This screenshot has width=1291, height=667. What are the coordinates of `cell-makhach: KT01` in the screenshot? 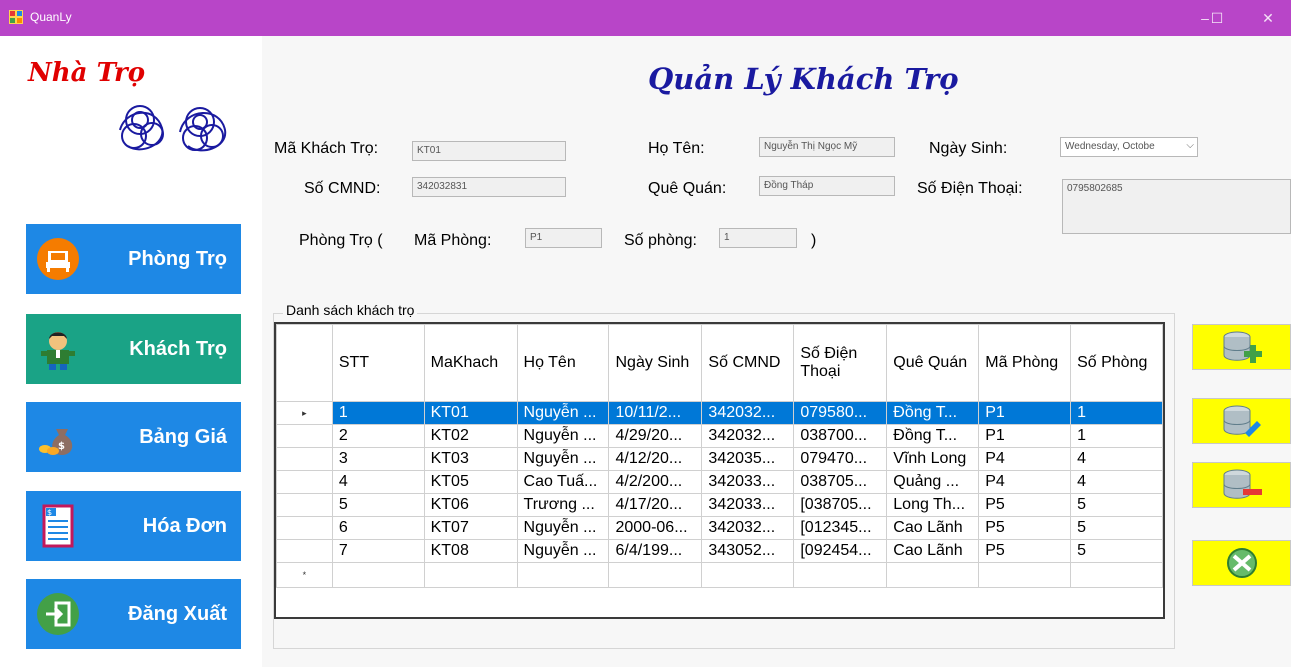 It's located at (470, 413).